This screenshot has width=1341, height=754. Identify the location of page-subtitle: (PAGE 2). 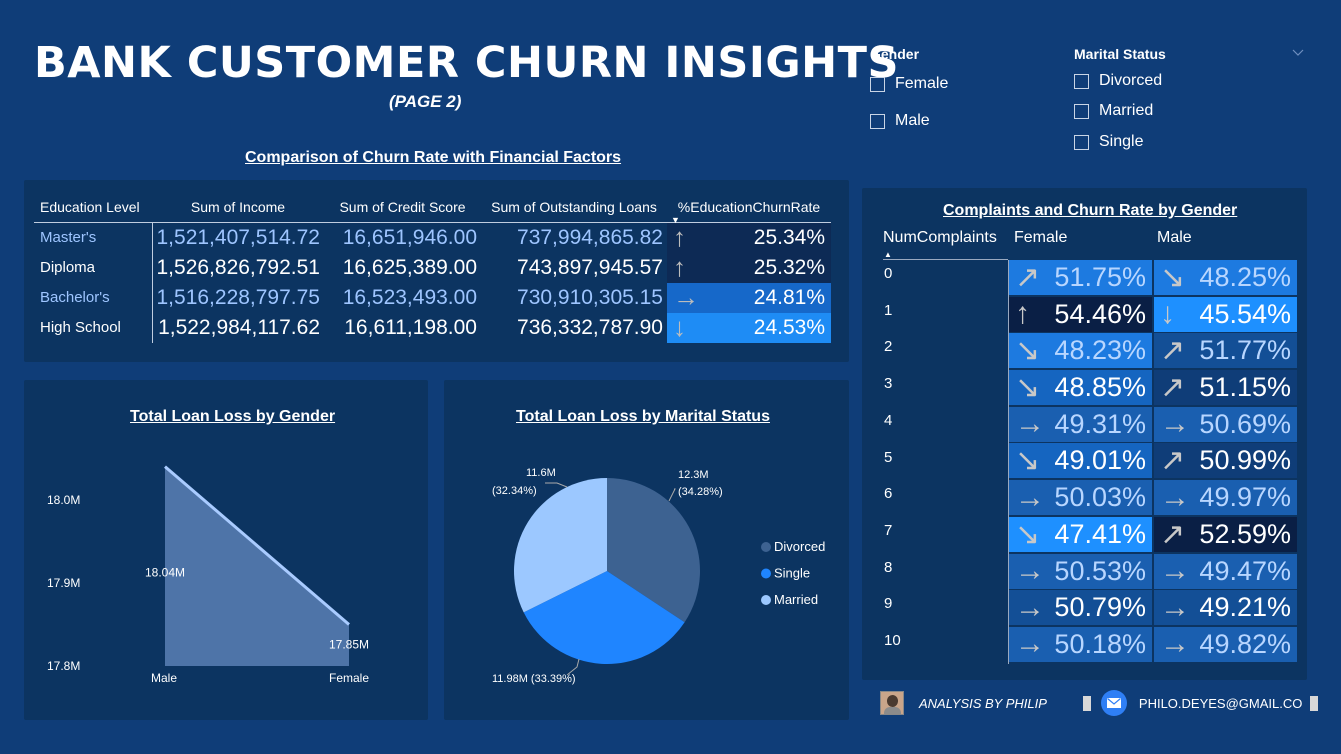
(425, 101).